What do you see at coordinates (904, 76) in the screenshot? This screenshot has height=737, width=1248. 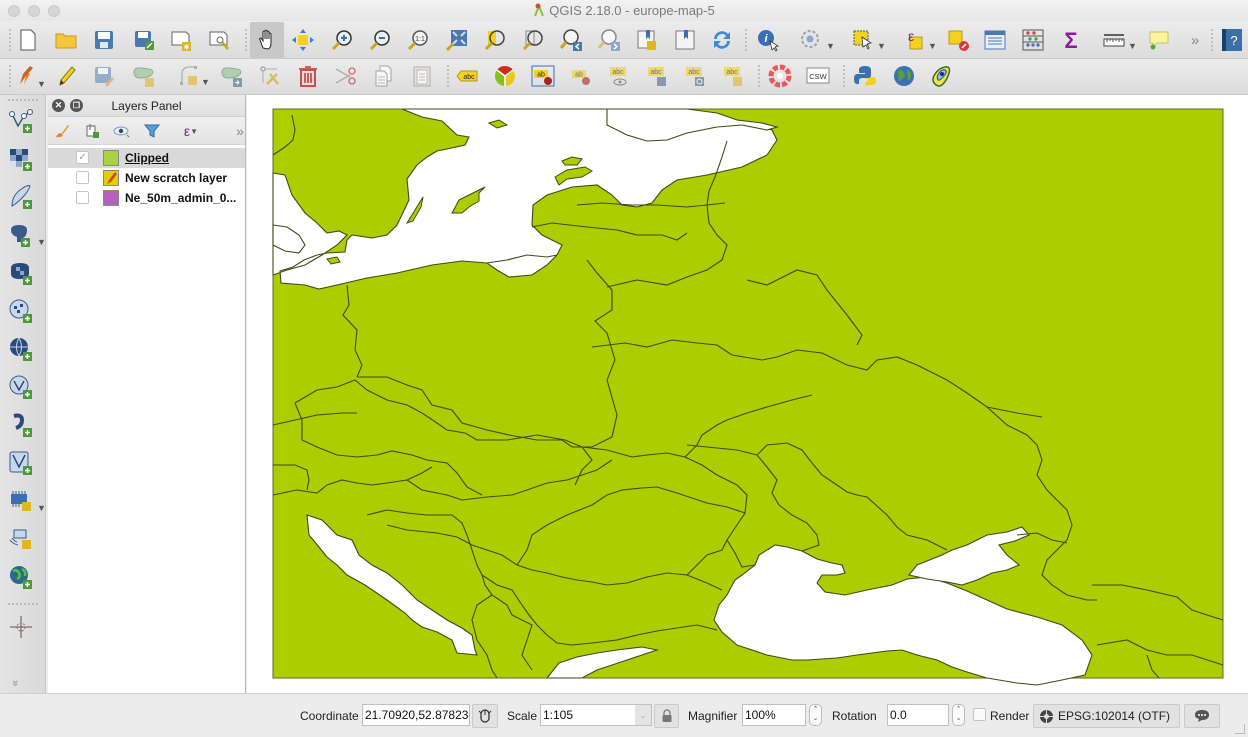 I see `globe-button` at bounding box center [904, 76].